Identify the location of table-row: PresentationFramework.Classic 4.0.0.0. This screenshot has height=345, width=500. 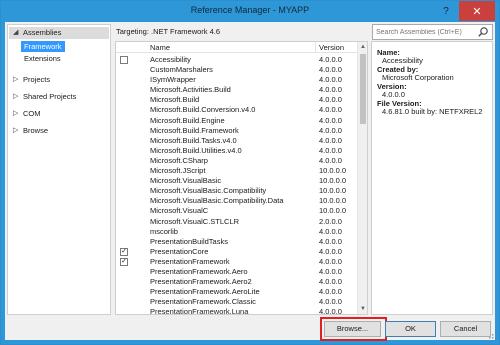
(236, 302).